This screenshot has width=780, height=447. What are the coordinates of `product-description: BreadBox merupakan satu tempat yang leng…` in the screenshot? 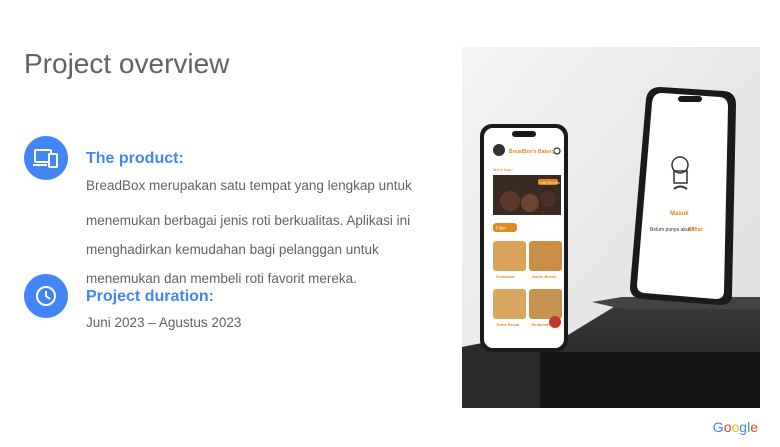 It's located at (261, 232).